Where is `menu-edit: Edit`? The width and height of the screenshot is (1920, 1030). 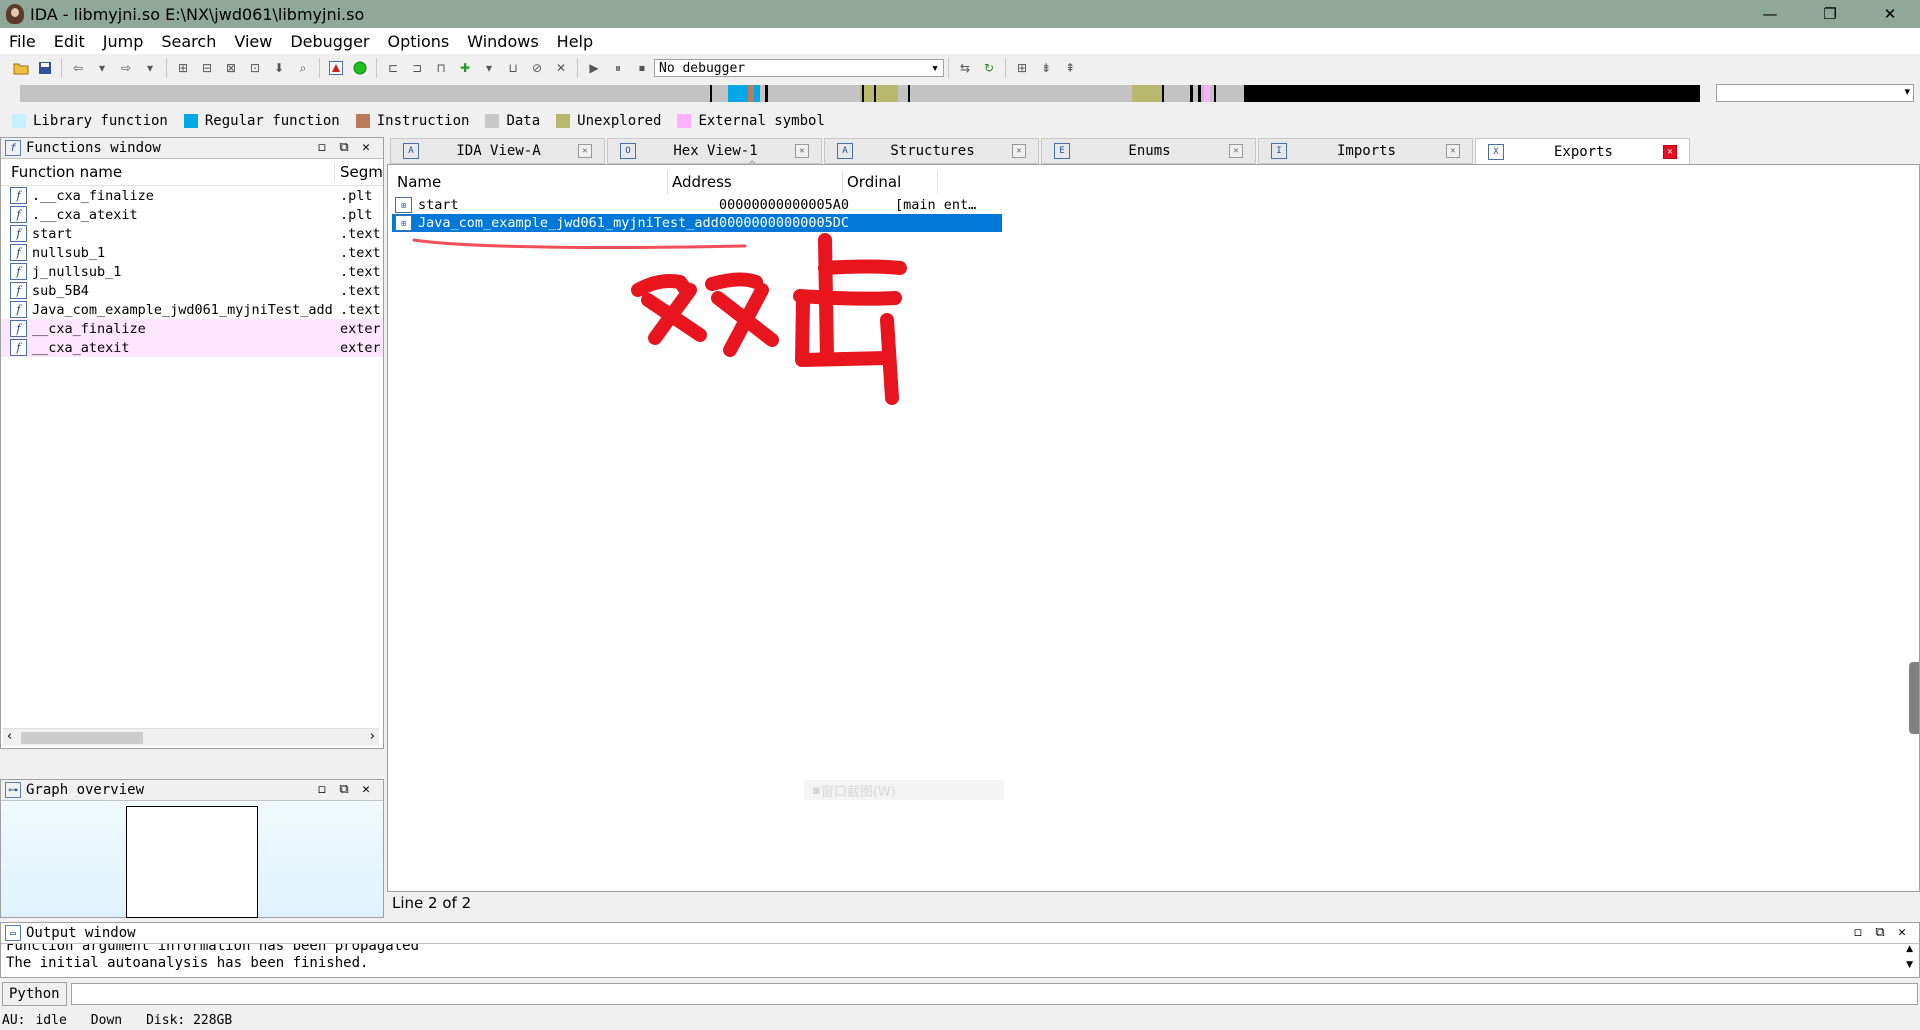 menu-edit: Edit is located at coordinates (69, 41).